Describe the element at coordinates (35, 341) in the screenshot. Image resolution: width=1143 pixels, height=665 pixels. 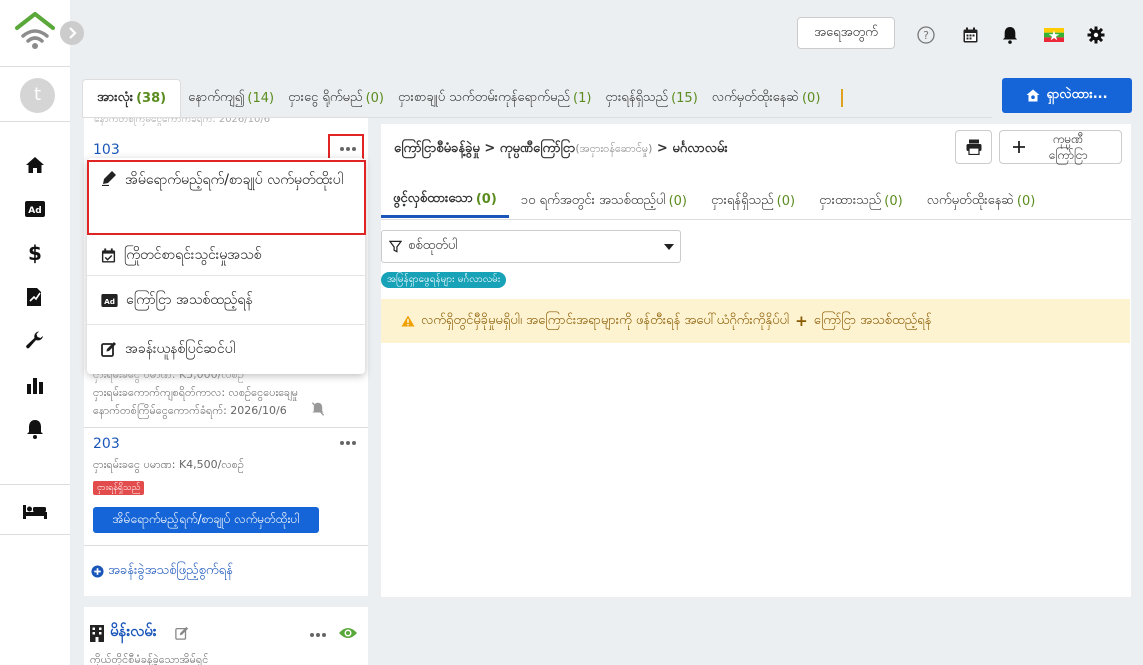
I see `wrench-icon` at that location.